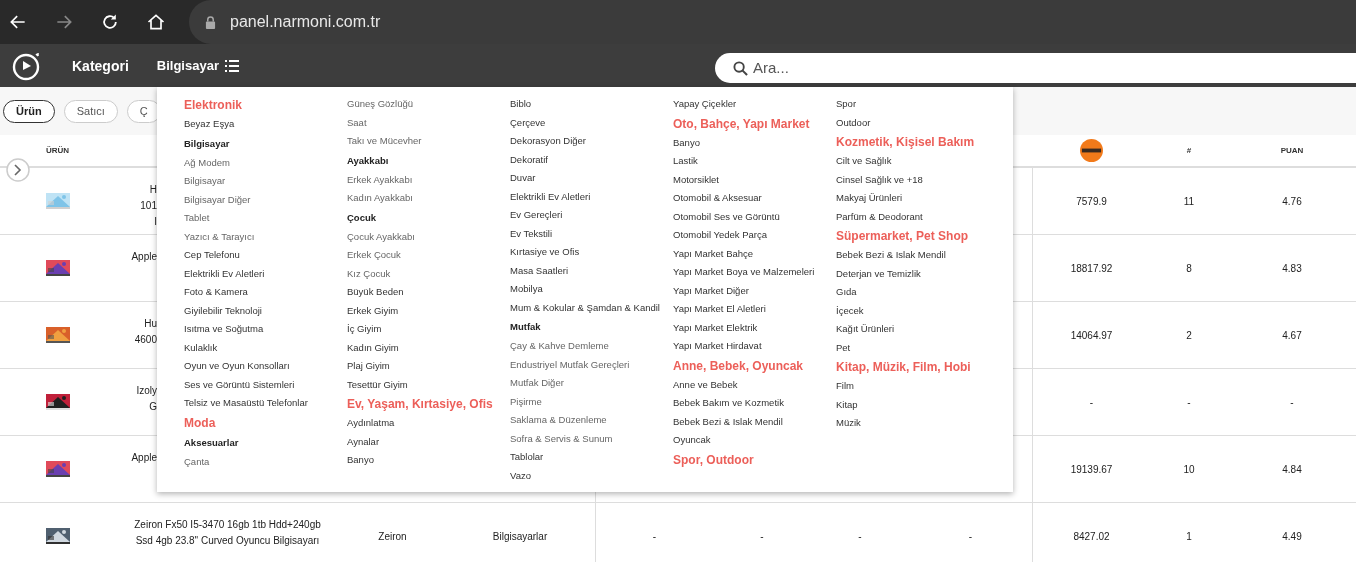 This screenshot has height=562, width=1356. I want to click on home-icon, so click(156, 22).